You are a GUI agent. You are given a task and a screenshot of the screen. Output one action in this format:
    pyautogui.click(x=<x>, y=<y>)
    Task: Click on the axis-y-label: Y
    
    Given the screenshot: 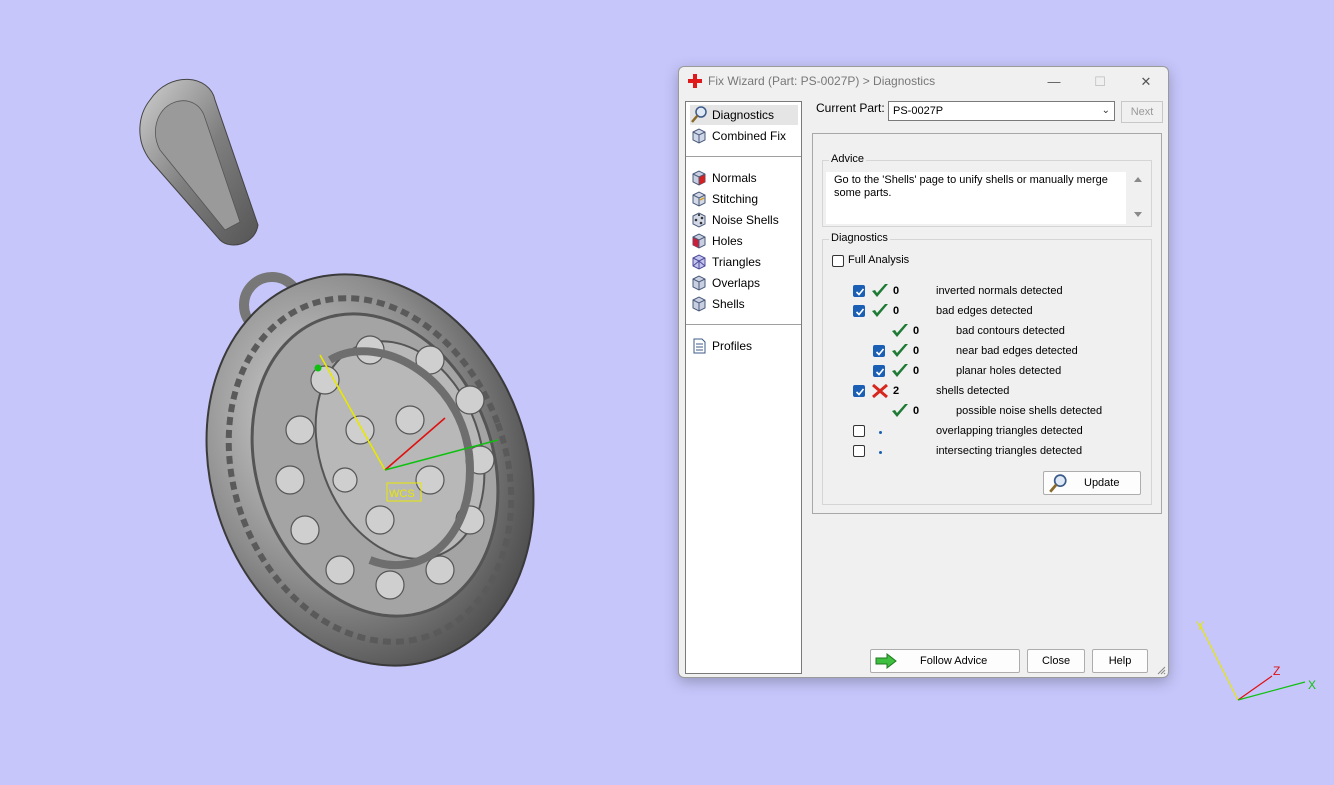 What is the action you would take?
    pyautogui.click(x=1200, y=626)
    